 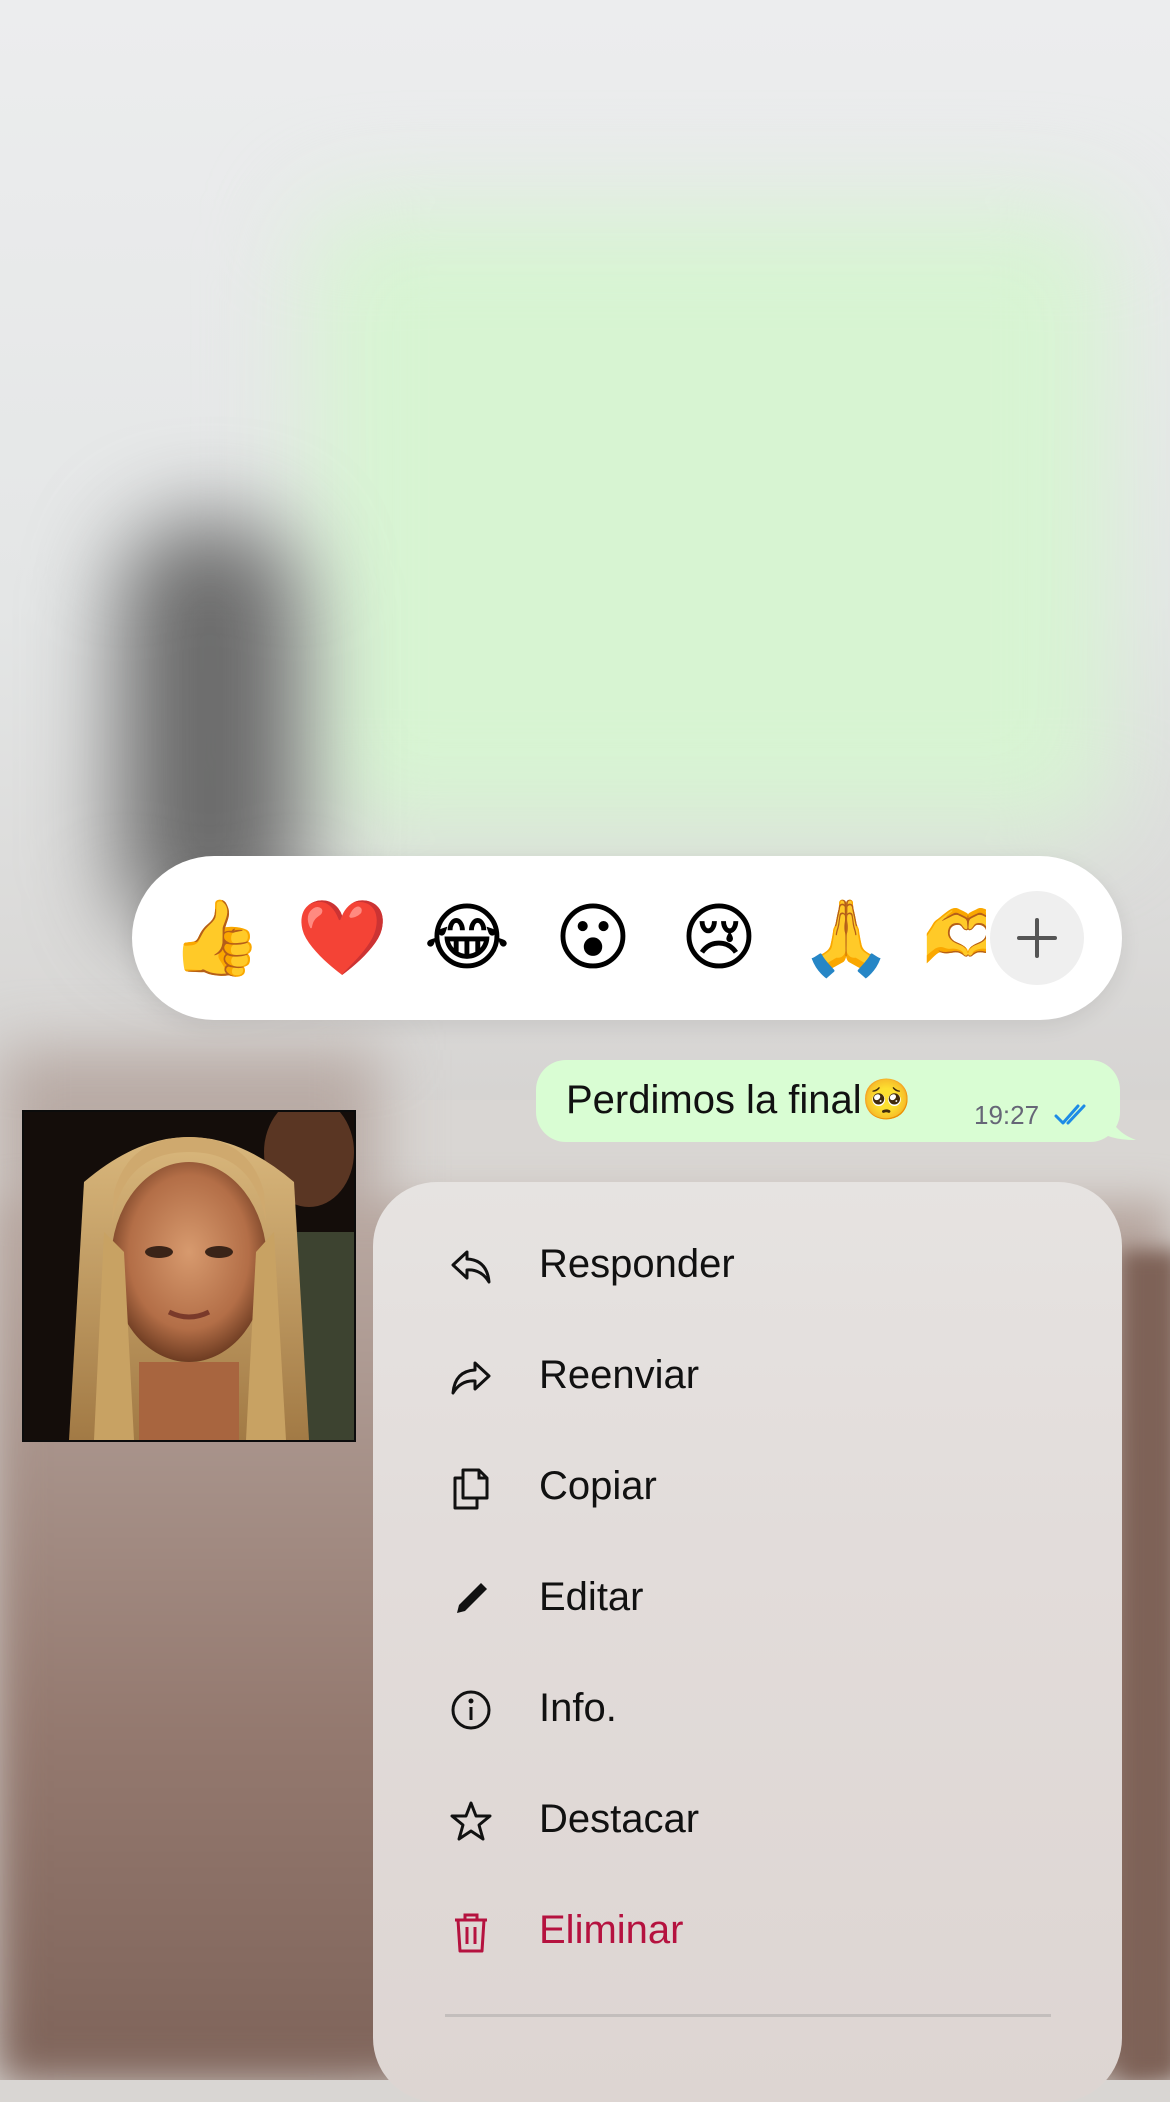 I want to click on trash-icon, so click(x=471, y=1933).